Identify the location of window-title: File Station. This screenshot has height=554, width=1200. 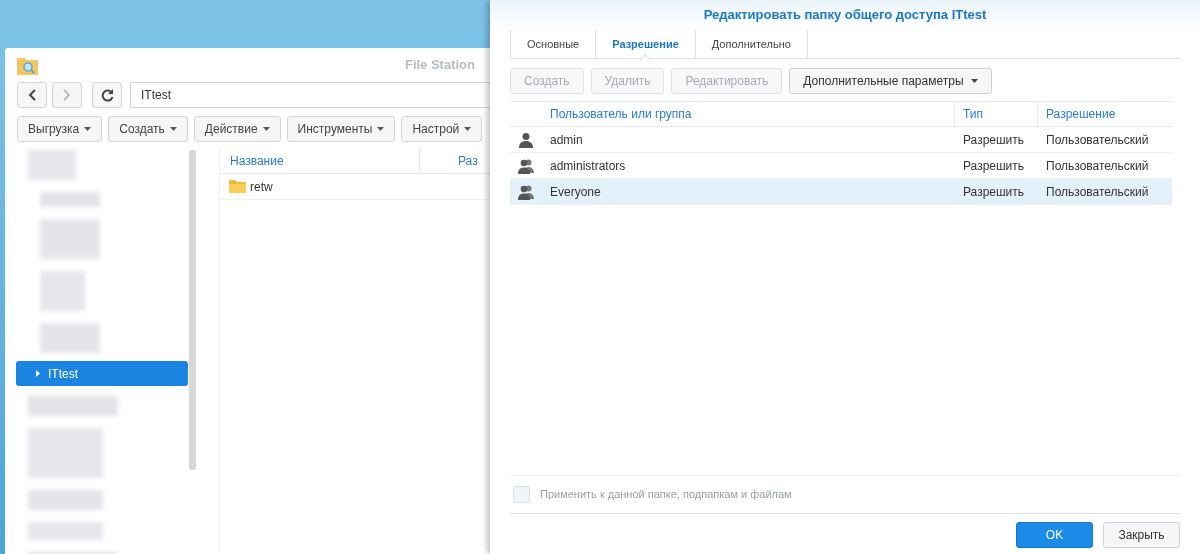
(439, 65).